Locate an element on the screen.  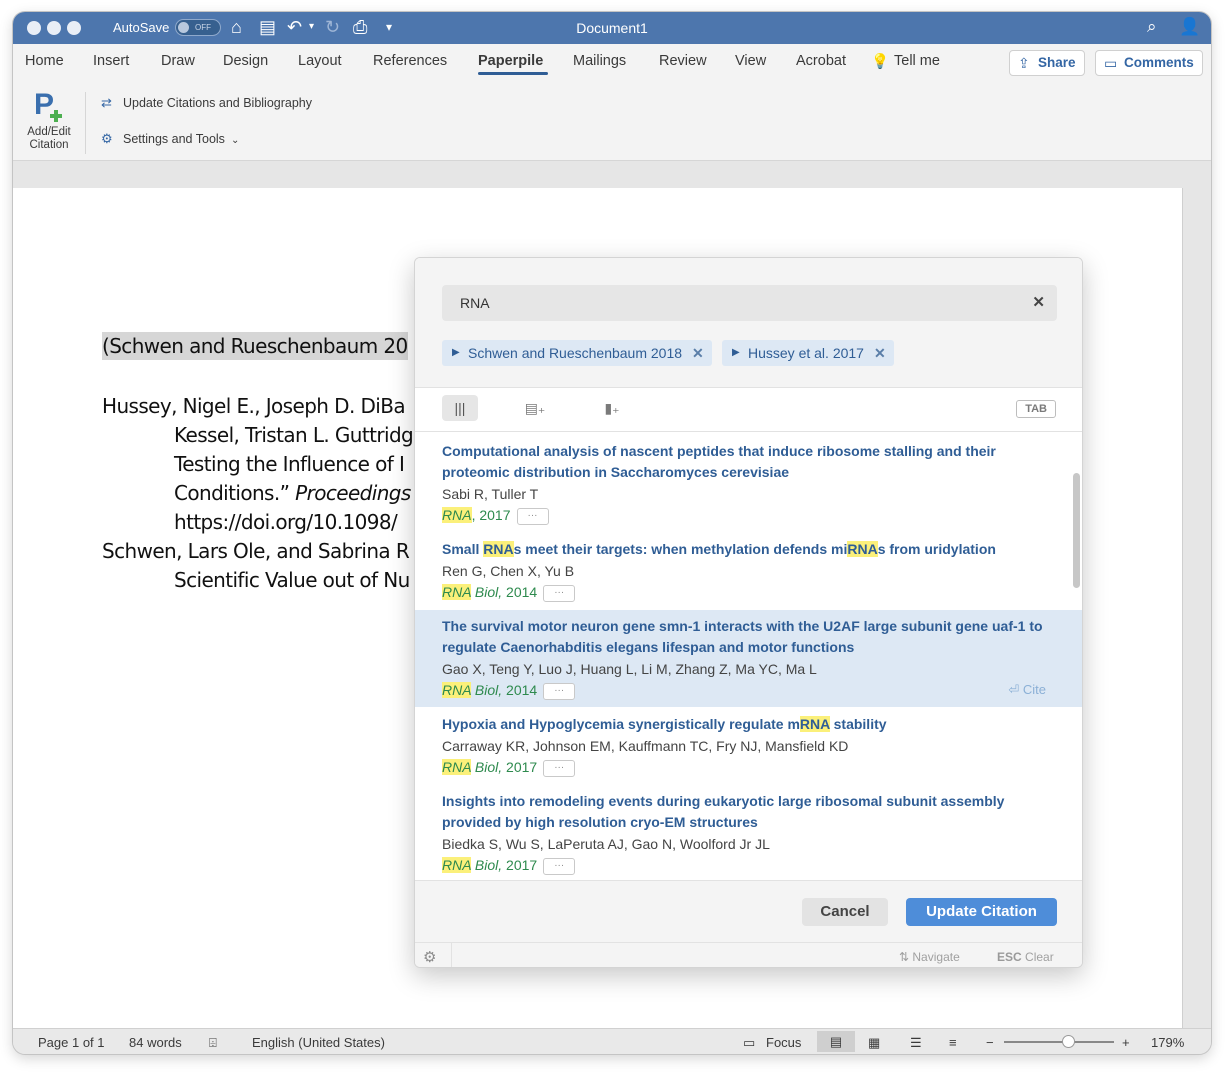
word-count: 84 words is located at coordinates (155, 1042).